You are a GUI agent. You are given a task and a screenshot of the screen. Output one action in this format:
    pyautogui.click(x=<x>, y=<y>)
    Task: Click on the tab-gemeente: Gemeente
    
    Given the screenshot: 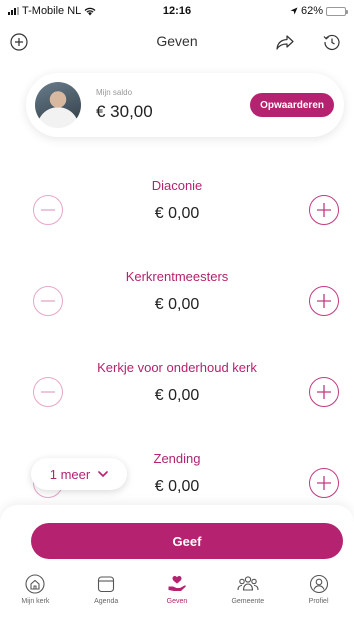 What is the action you would take?
    pyautogui.click(x=247, y=595)
    